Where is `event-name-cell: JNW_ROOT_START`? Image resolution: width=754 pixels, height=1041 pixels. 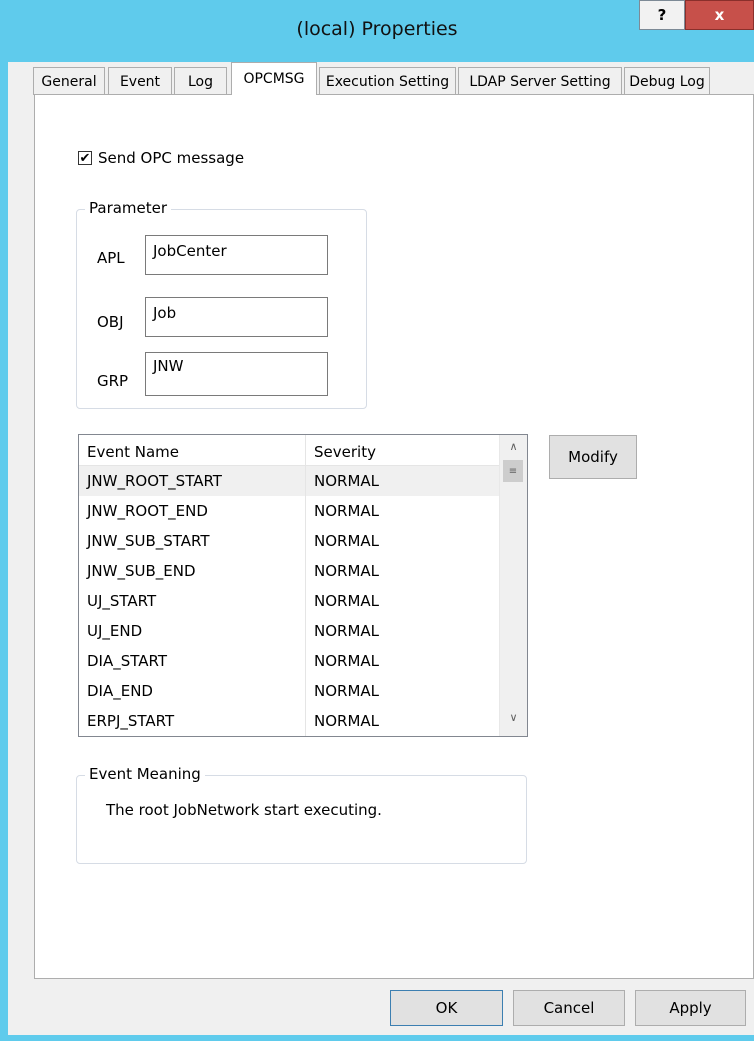 event-name-cell: JNW_ROOT_START is located at coordinates (192, 481).